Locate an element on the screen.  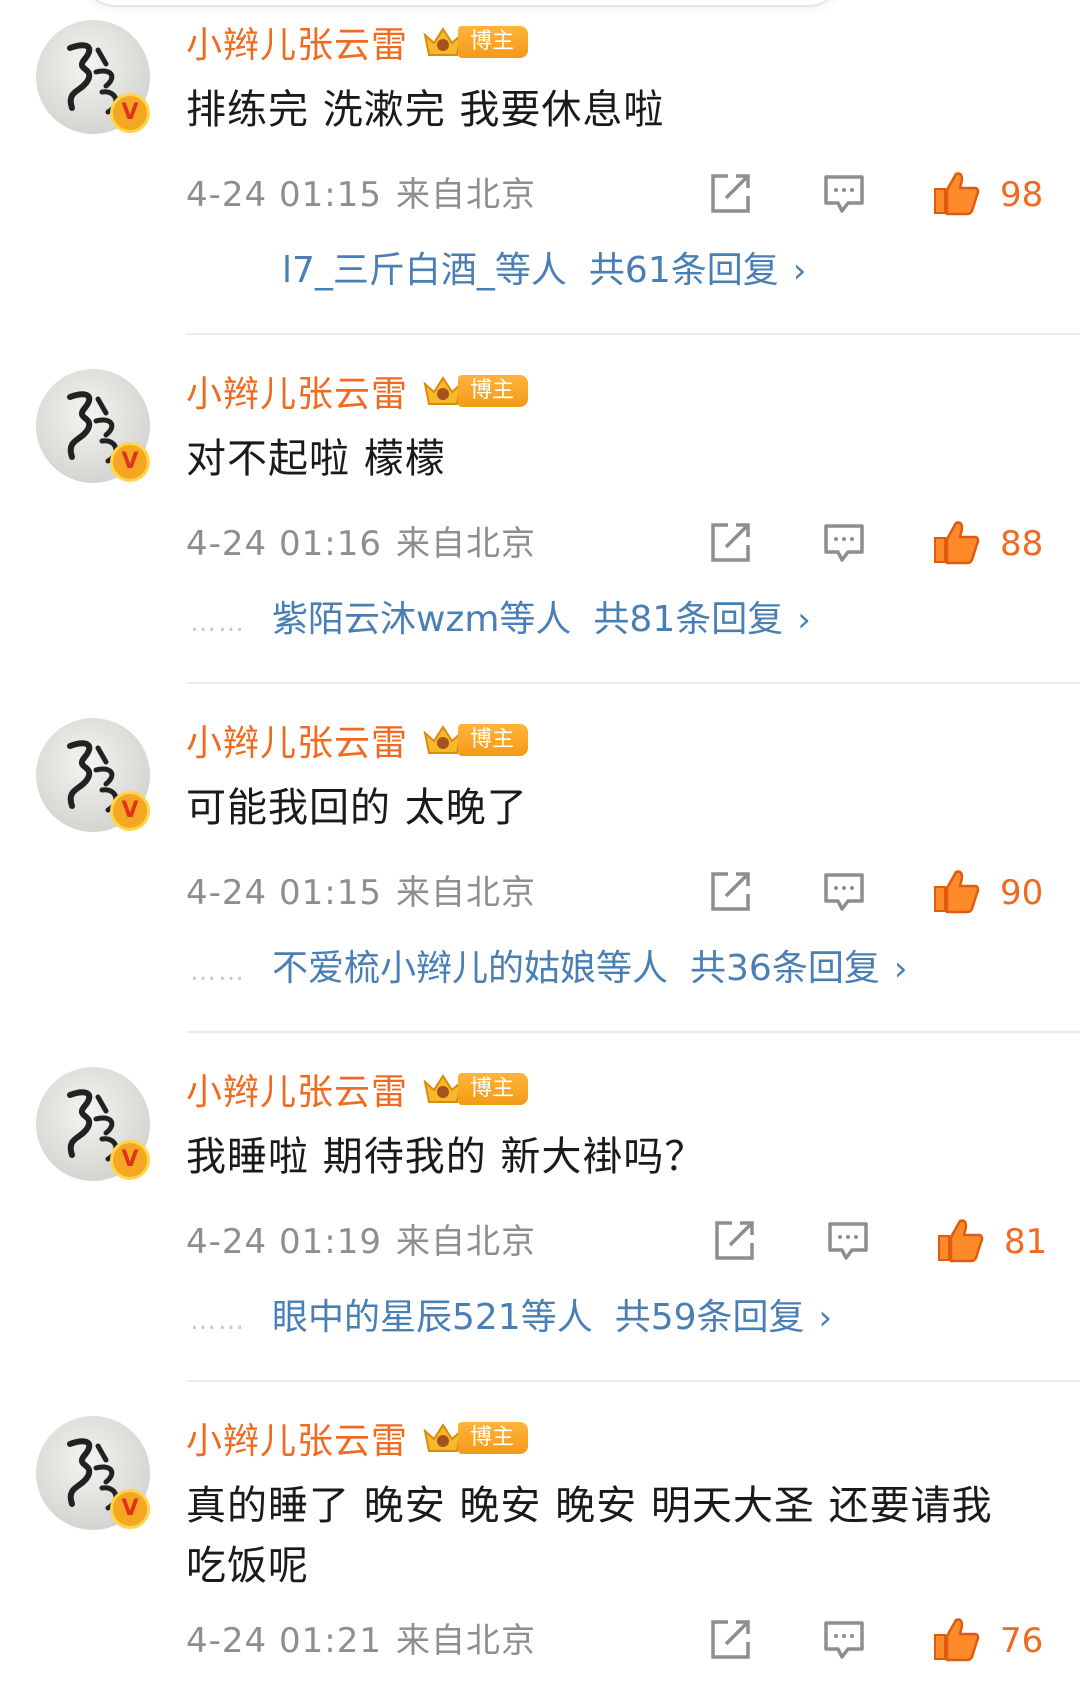
comment-time: 4-24 01:16 is located at coordinates (284, 544).